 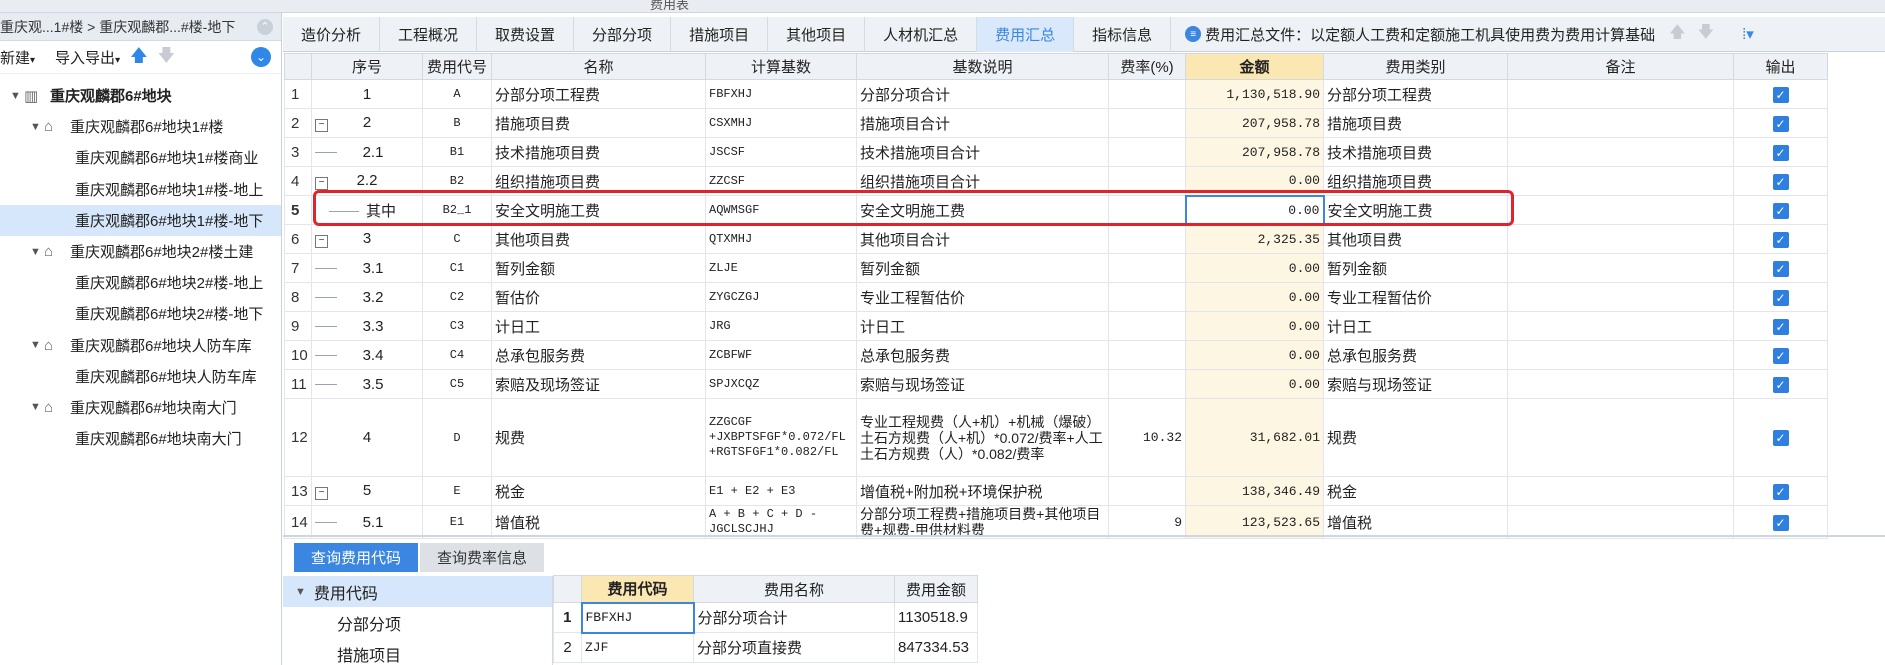 What do you see at coordinates (1415, 239) in the screenshot?
I see `fee-category-cell: 其他项目费` at bounding box center [1415, 239].